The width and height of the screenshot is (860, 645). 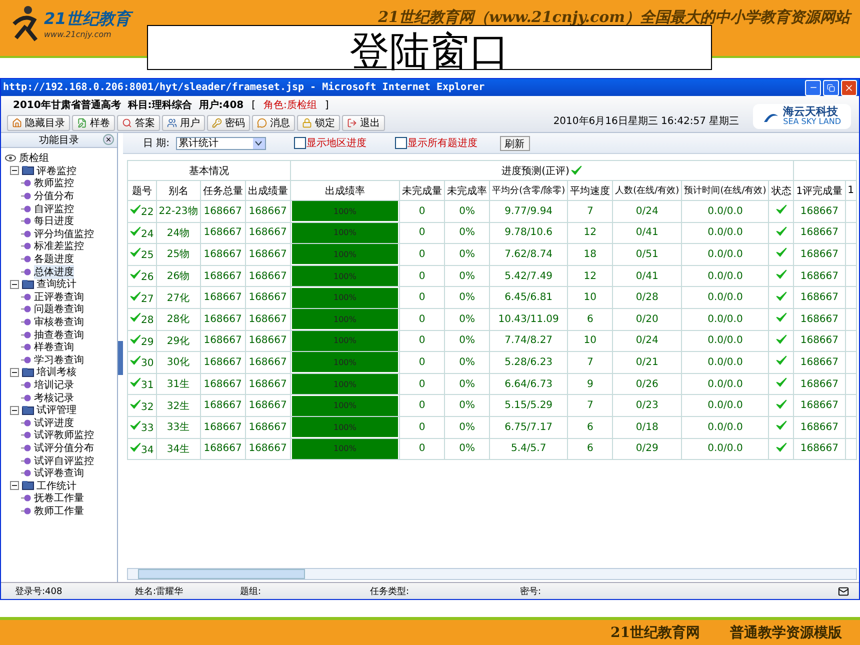 What do you see at coordinates (178, 190) in the screenshot?
I see `column-header: 别名` at bounding box center [178, 190].